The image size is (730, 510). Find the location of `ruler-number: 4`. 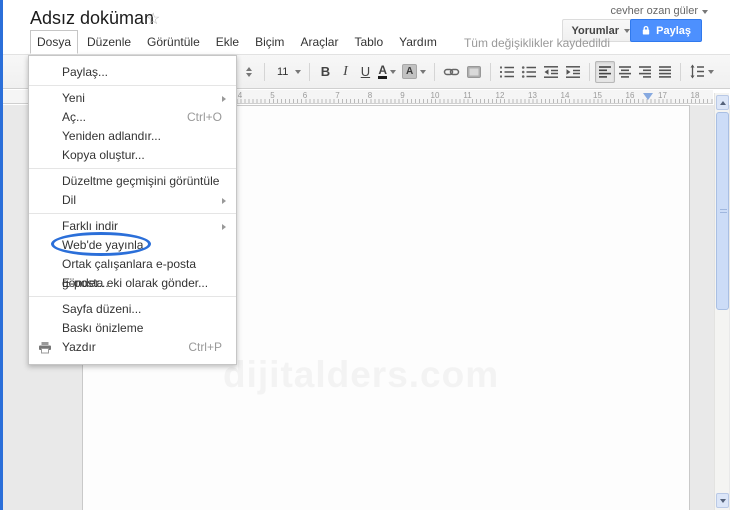

ruler-number: 4 is located at coordinates (240, 95).